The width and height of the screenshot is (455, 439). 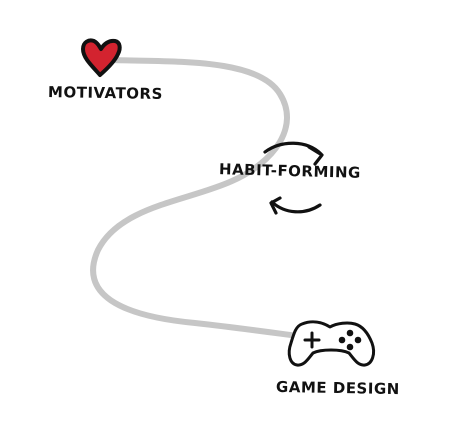 I want to click on heart-icon, so click(x=101, y=57).